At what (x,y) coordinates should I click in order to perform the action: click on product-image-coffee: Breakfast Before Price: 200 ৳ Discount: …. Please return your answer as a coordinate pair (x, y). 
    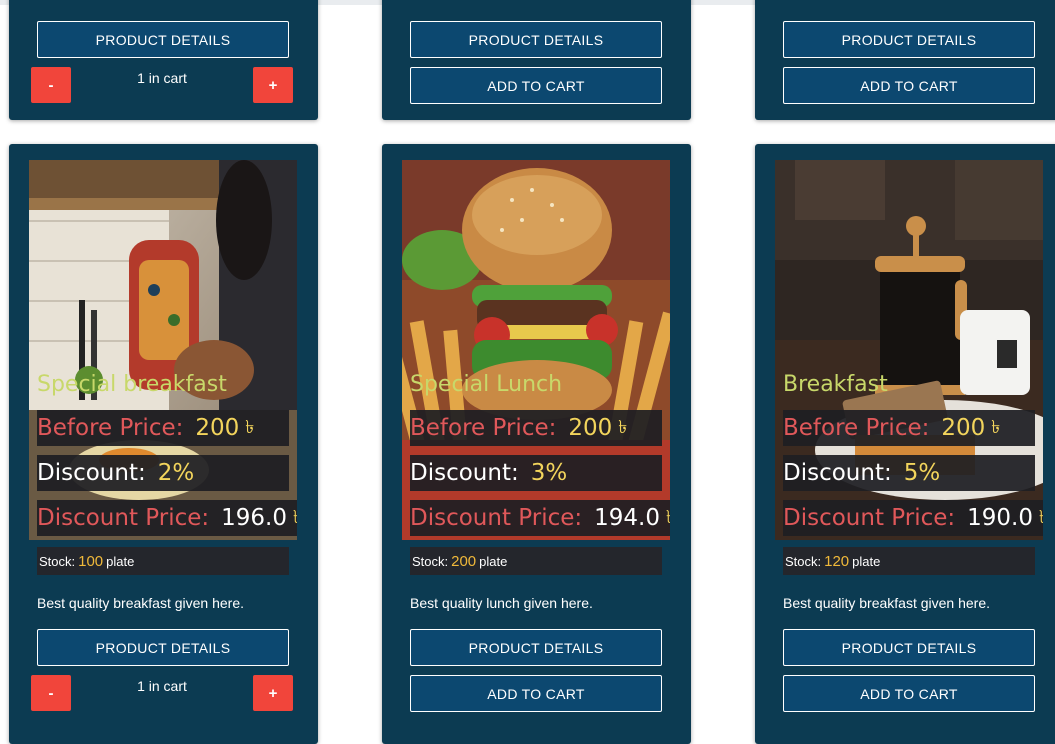
    Looking at the image, I should click on (909, 350).